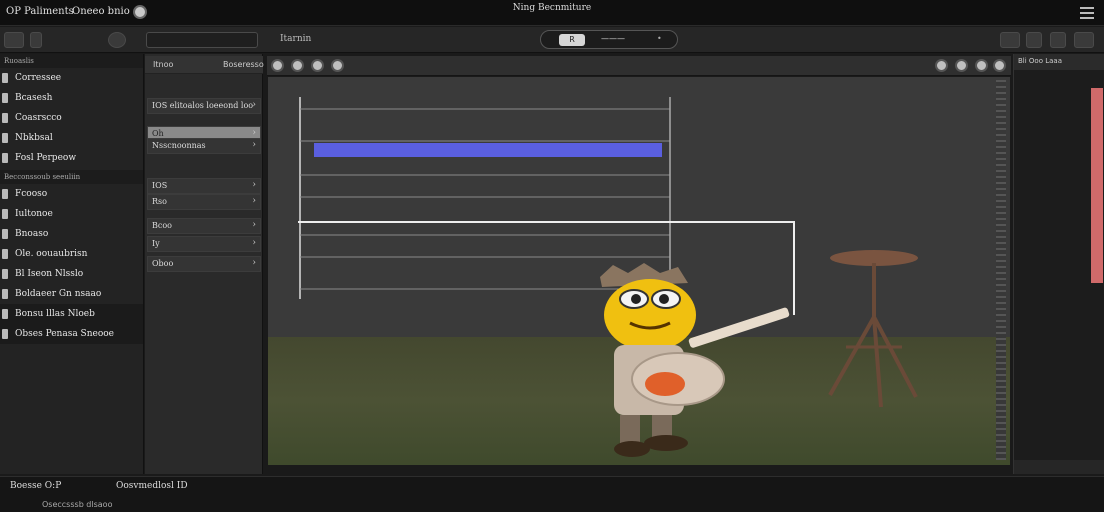  I want to click on list-item-label: Bnoaso, so click(32, 234).